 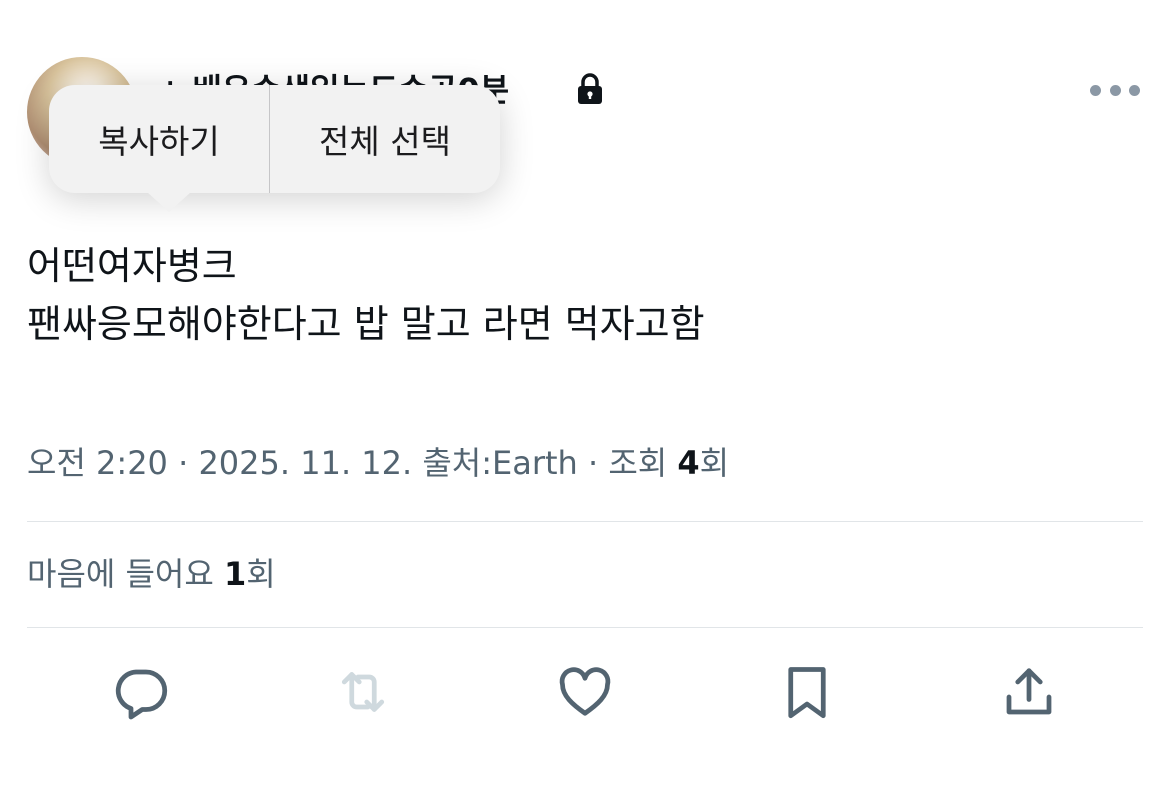 I want to click on share-button, so click(x=1029, y=692).